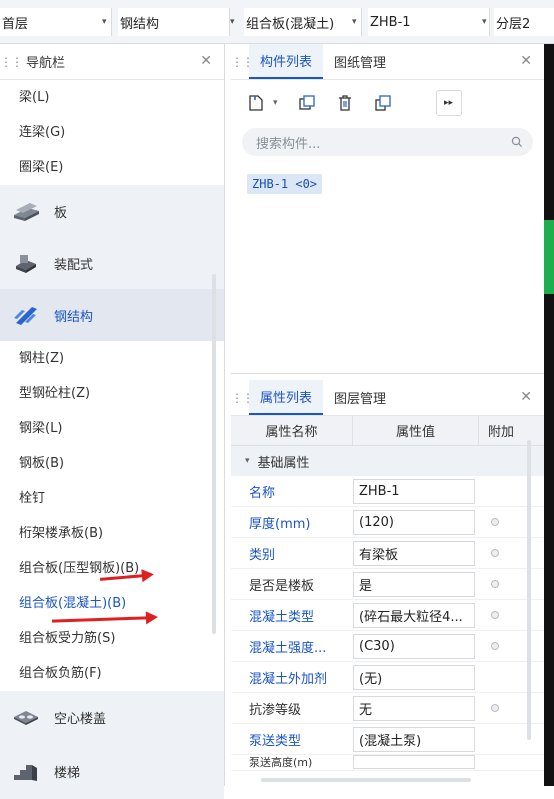 This screenshot has width=554, height=799. I want to click on property-table-header: 属性名称 属性值 附加, so click(387, 431).